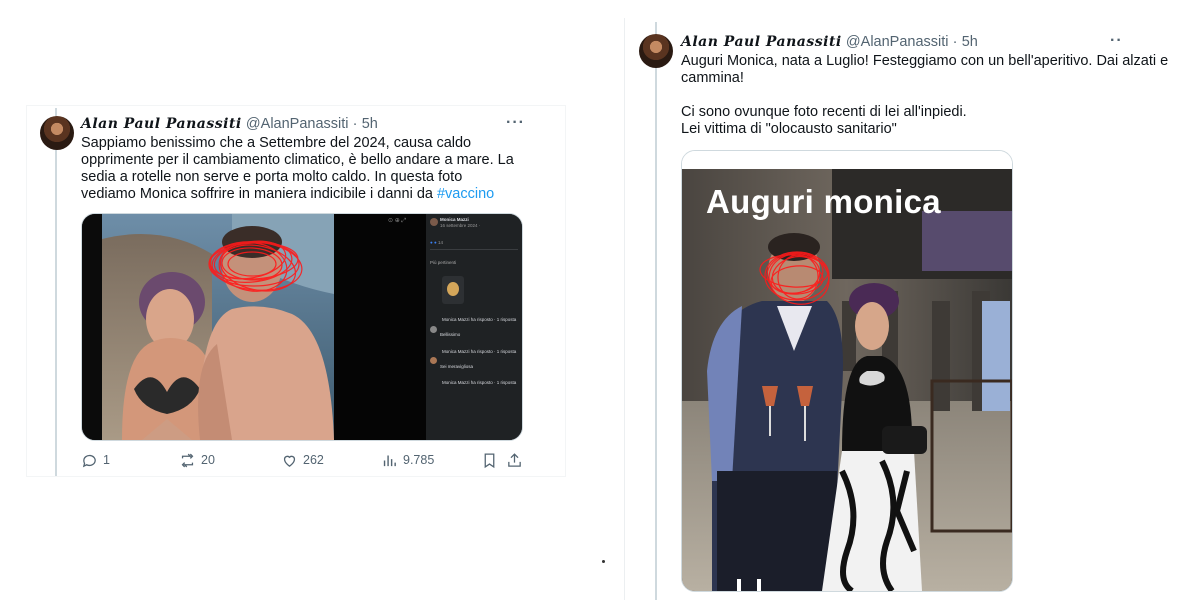 Image resolution: width=1200 pixels, height=600 pixels. Describe the element at coordinates (479, 319) in the screenshot. I see `fb-reply-1: Monica Mazzi ha risposto · 1 risposta` at that location.